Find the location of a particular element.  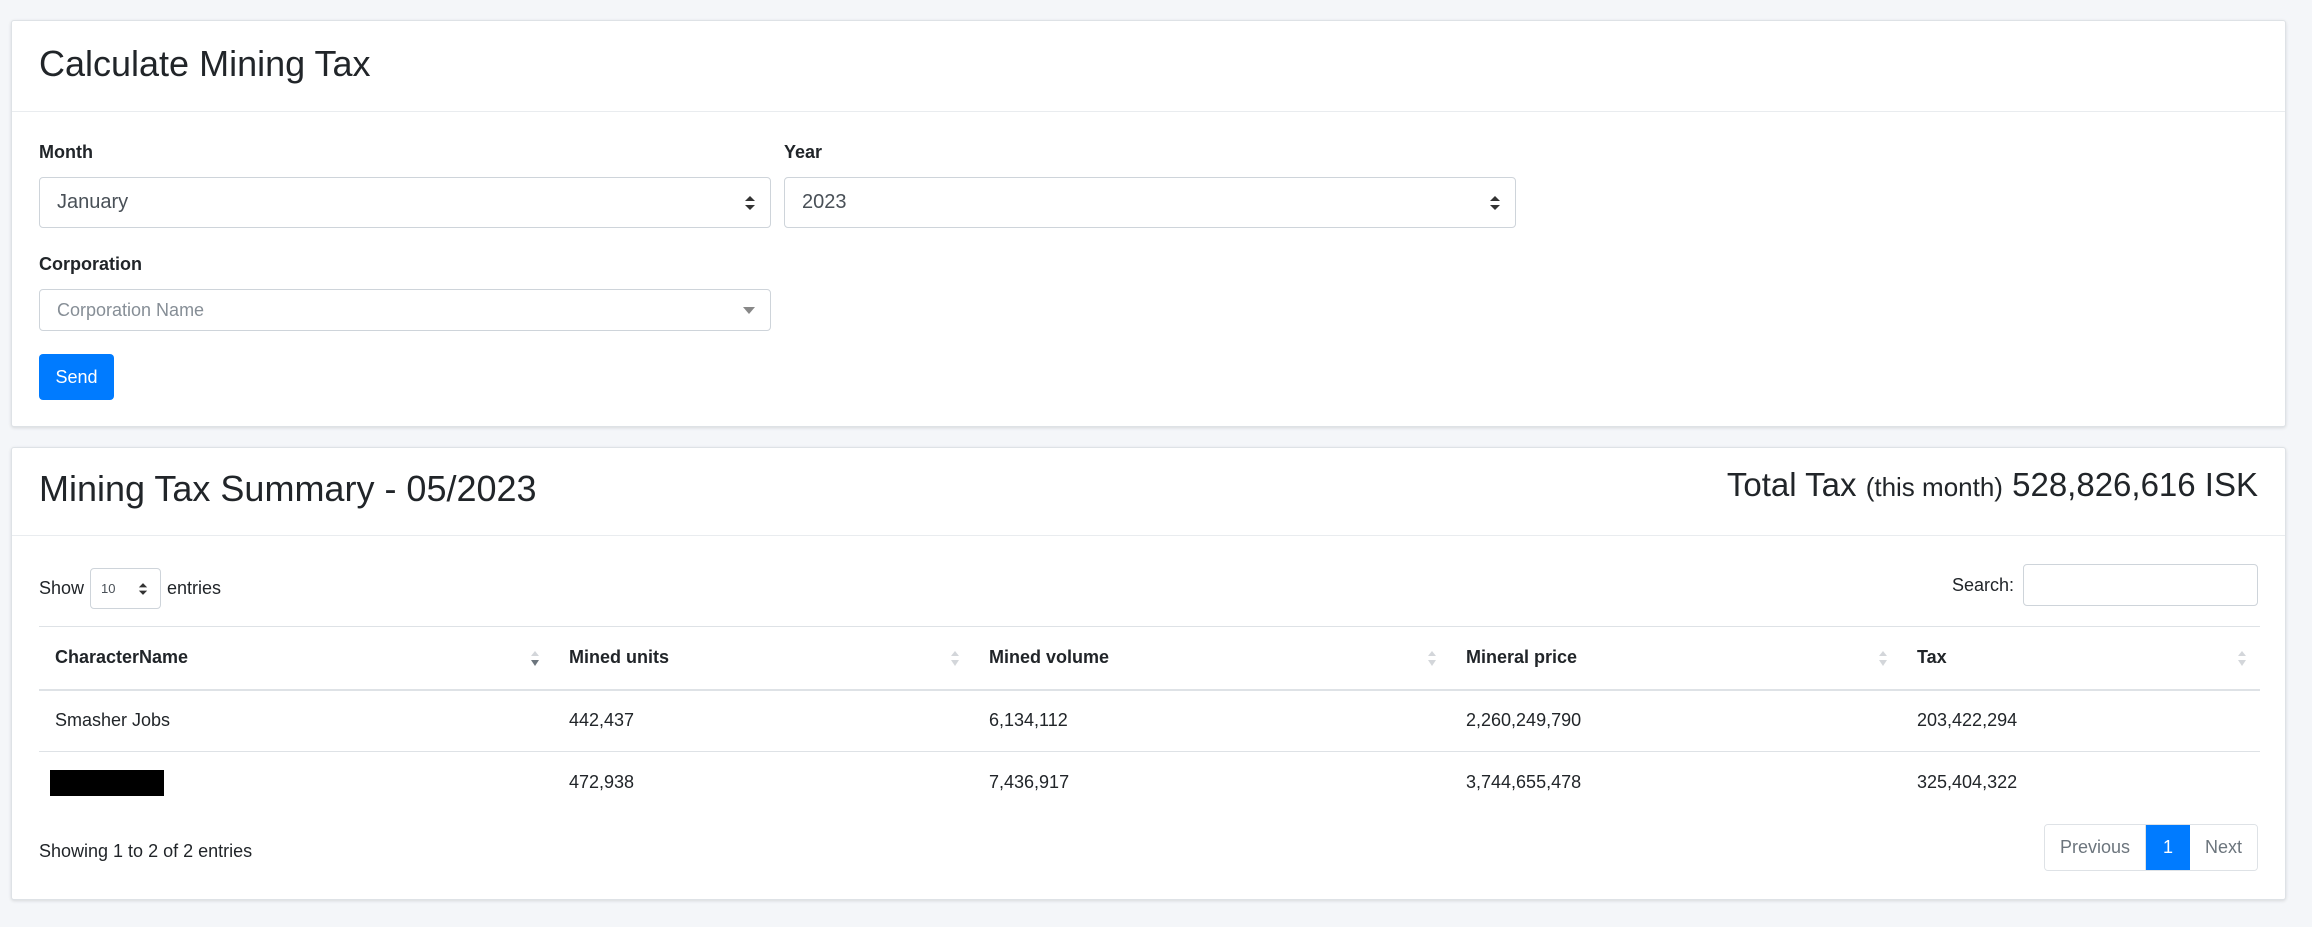

show-label: Show is located at coordinates (62, 588).